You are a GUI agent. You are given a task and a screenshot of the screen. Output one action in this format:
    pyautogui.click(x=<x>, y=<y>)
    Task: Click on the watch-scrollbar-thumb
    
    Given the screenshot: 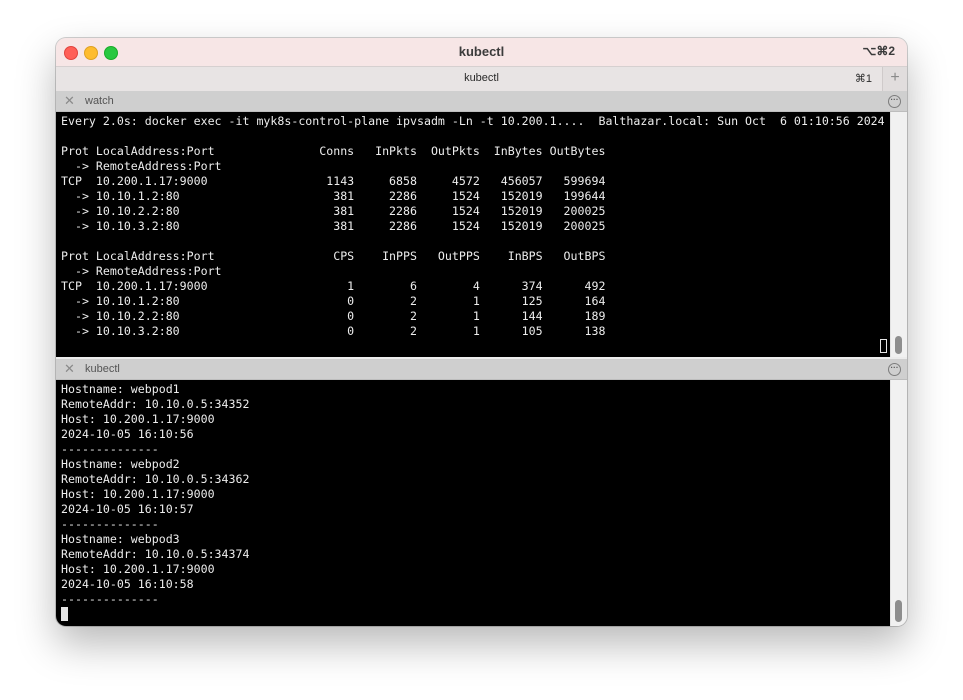 What is the action you would take?
    pyautogui.click(x=898, y=345)
    